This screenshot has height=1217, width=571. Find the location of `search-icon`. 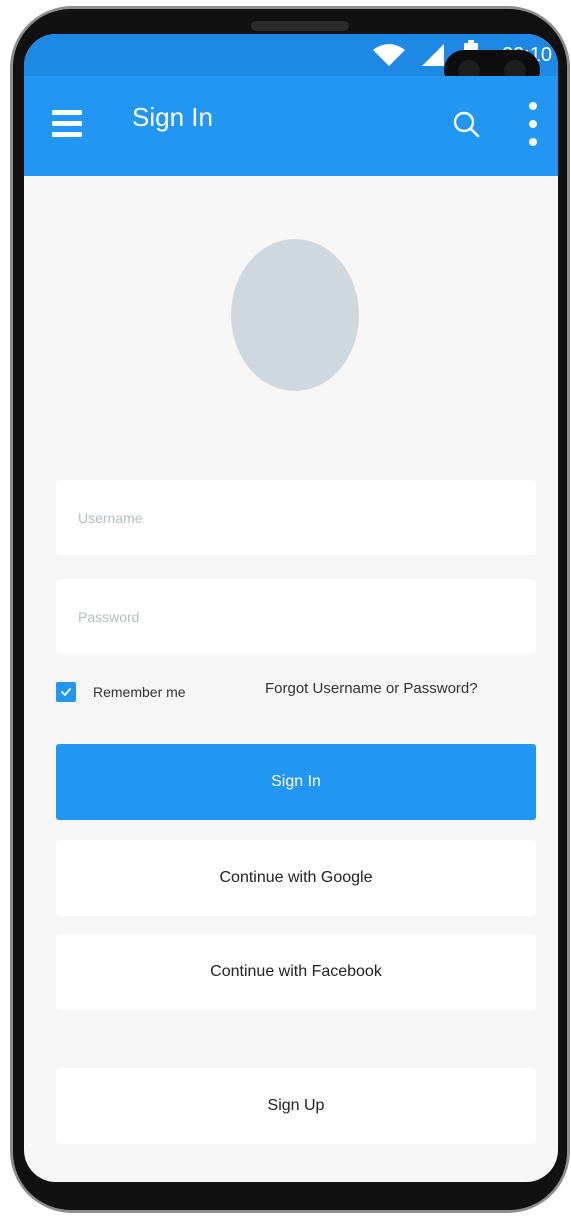

search-icon is located at coordinates (467, 125).